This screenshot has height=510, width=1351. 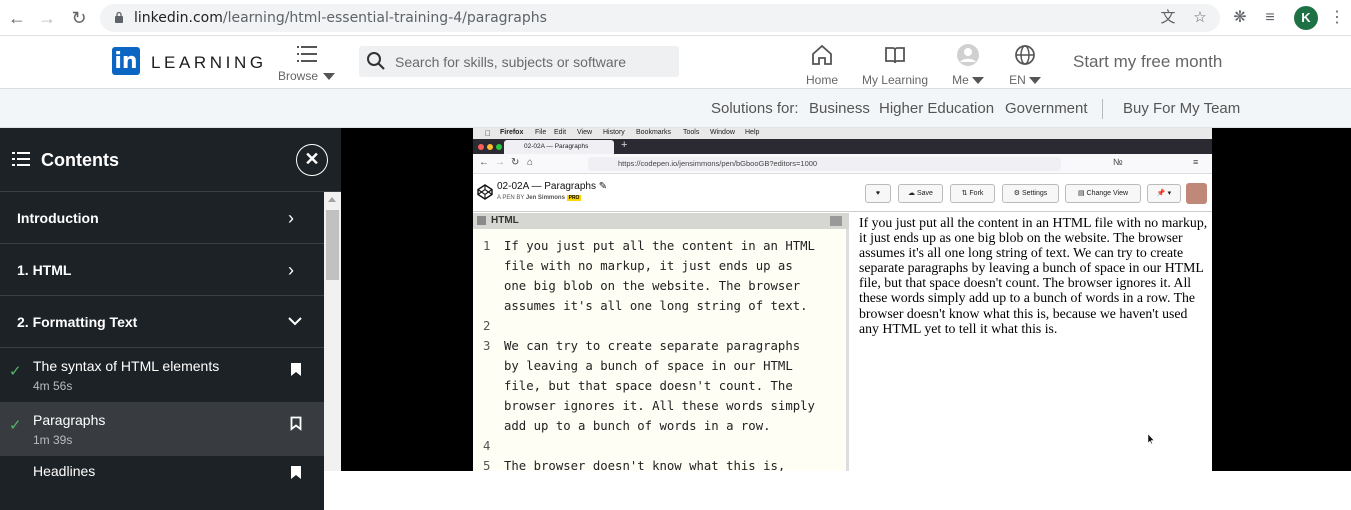 What do you see at coordinates (752, 132) in the screenshot?
I see `menu-item: Help` at bounding box center [752, 132].